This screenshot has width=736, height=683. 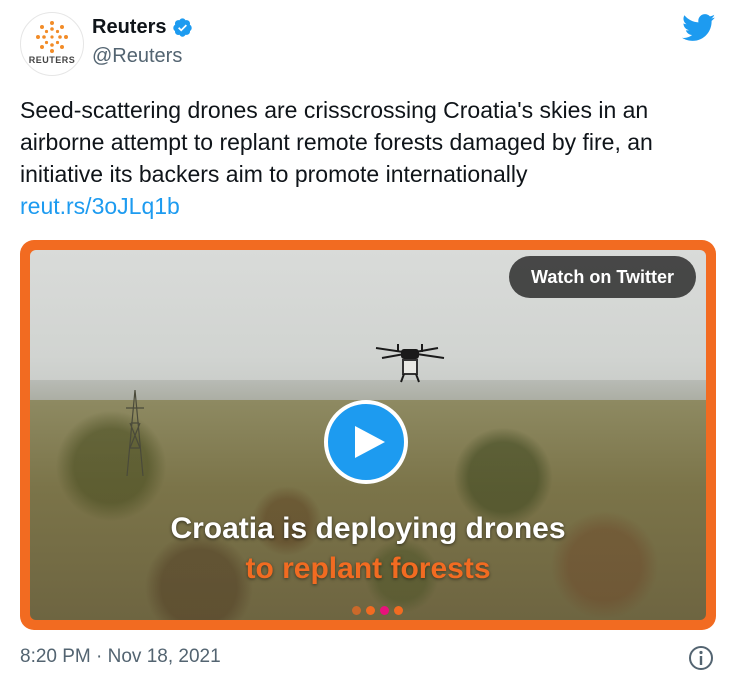 I want to click on verified-badge-icon, so click(x=183, y=27).